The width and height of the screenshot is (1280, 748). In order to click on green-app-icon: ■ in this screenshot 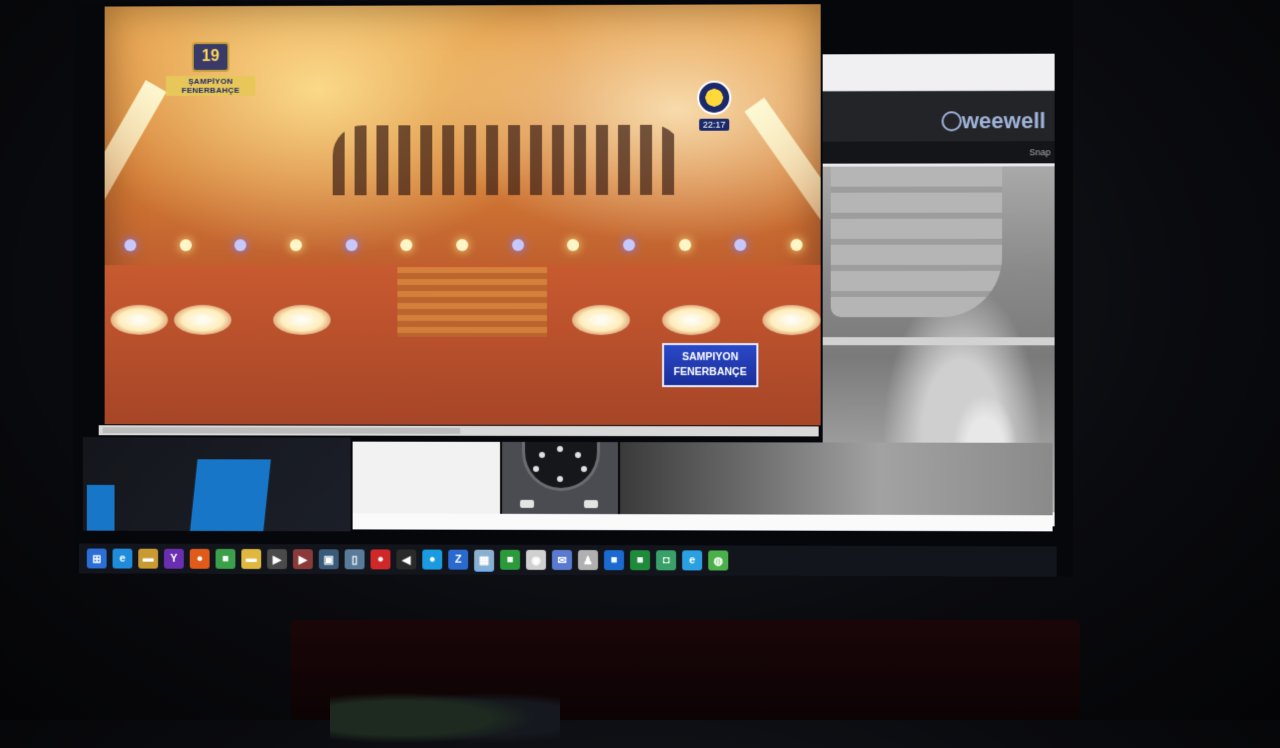, I will do `click(510, 559)`.